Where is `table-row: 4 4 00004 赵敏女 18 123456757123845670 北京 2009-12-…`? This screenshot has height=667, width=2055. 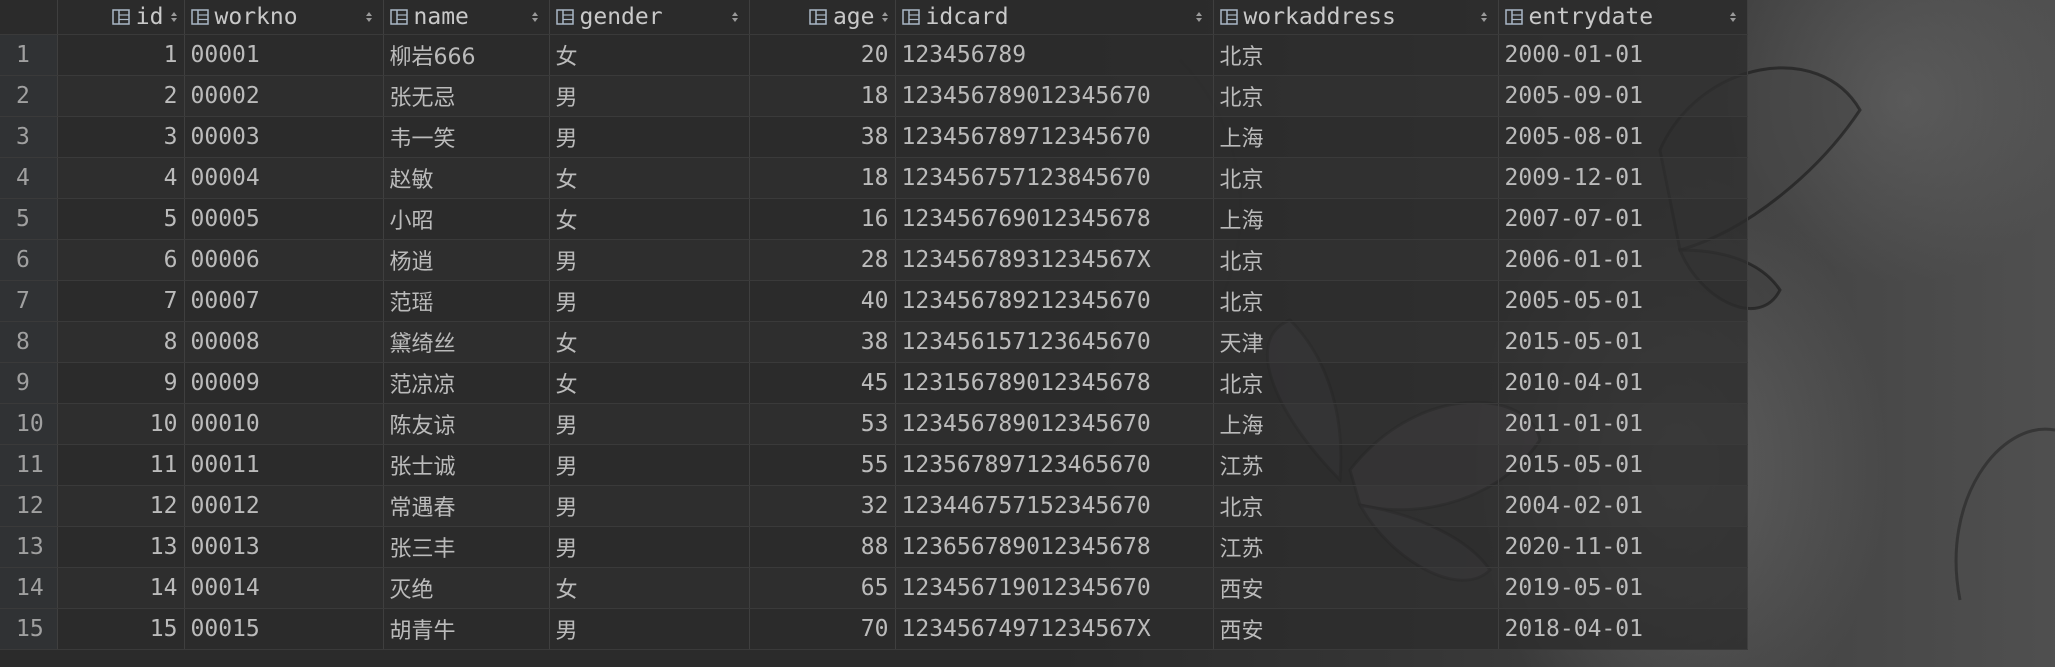
table-row: 4 4 00004 赵敏女 18 123456757123845670 北京 2009-12-… is located at coordinates (874, 178).